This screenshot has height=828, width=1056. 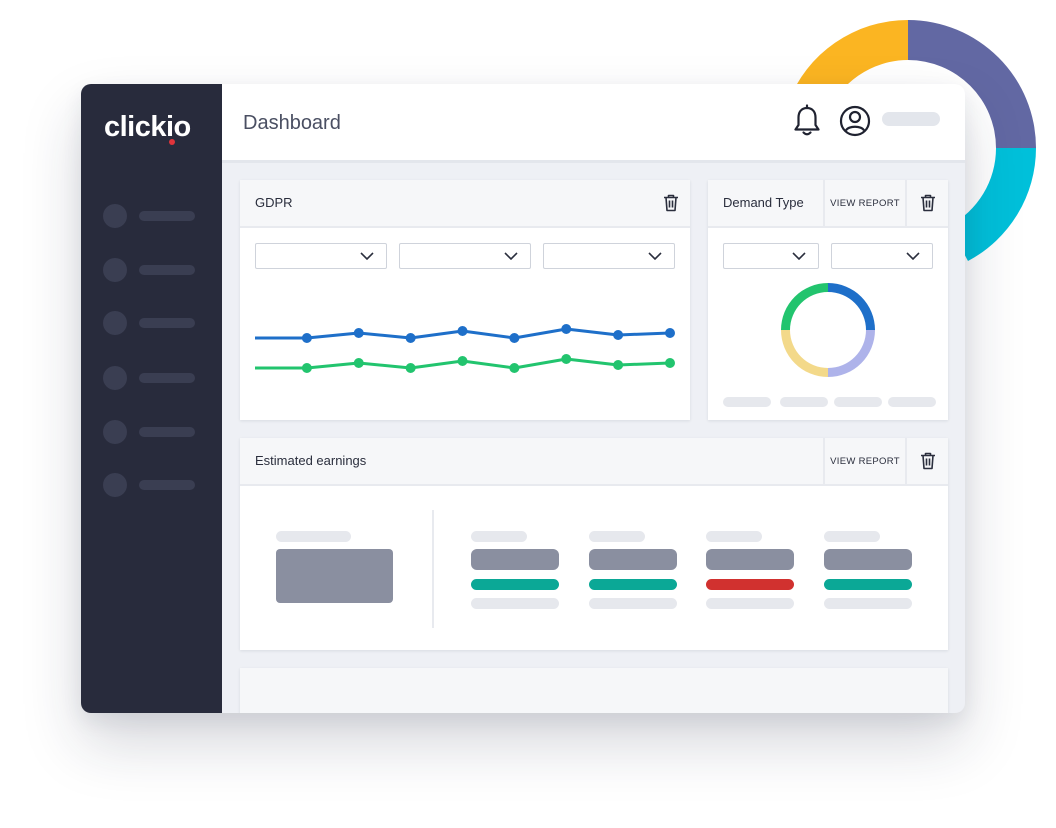 I want to click on clickio-logo: clickio, so click(x=147, y=127).